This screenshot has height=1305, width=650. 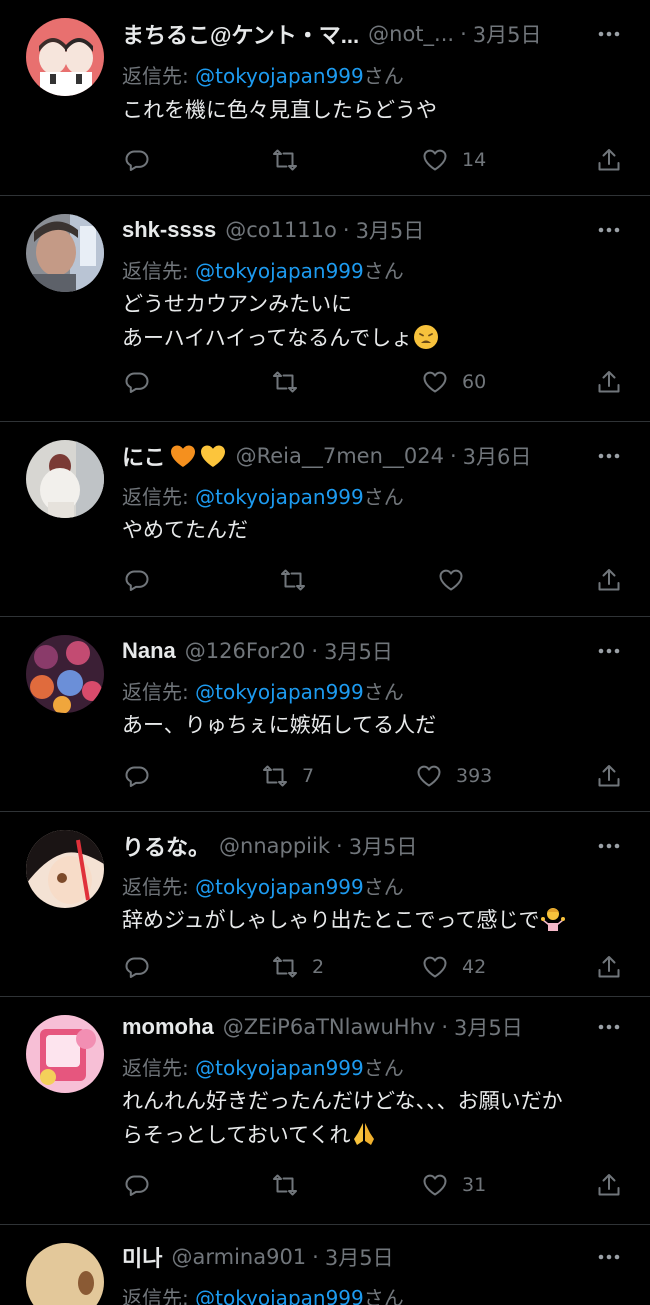 What do you see at coordinates (383, 497) in the screenshot?
I see `reply-suffix: さん` at bounding box center [383, 497].